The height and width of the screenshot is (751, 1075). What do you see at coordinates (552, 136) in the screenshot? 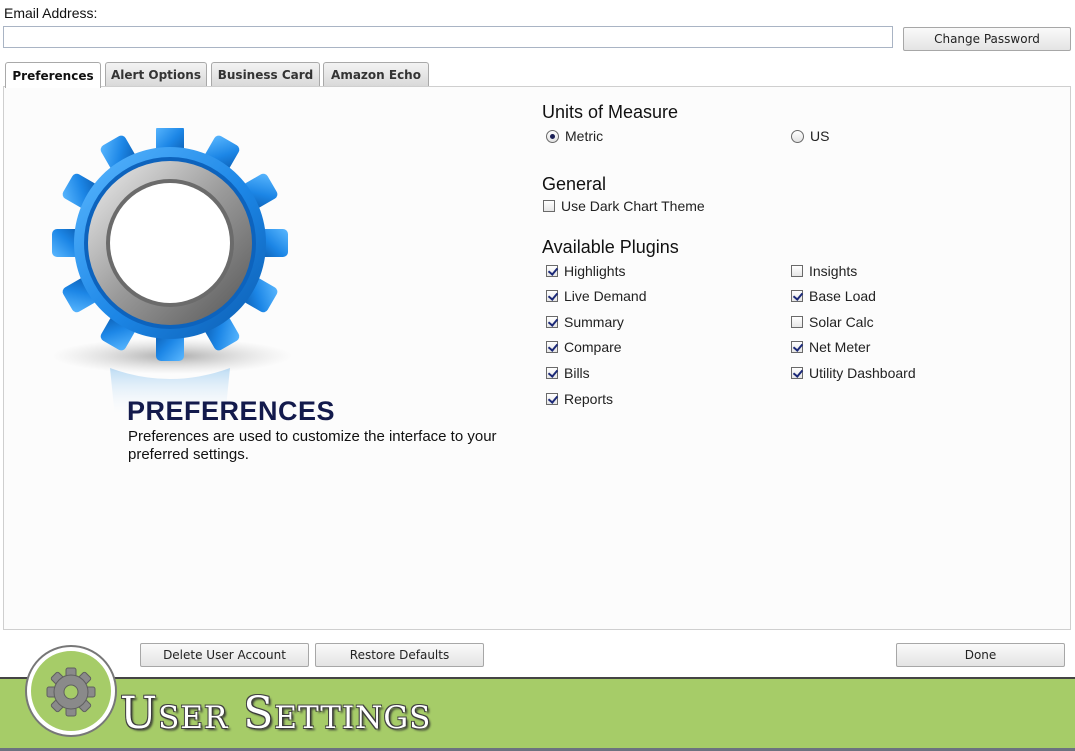
I see `metric-radio` at bounding box center [552, 136].